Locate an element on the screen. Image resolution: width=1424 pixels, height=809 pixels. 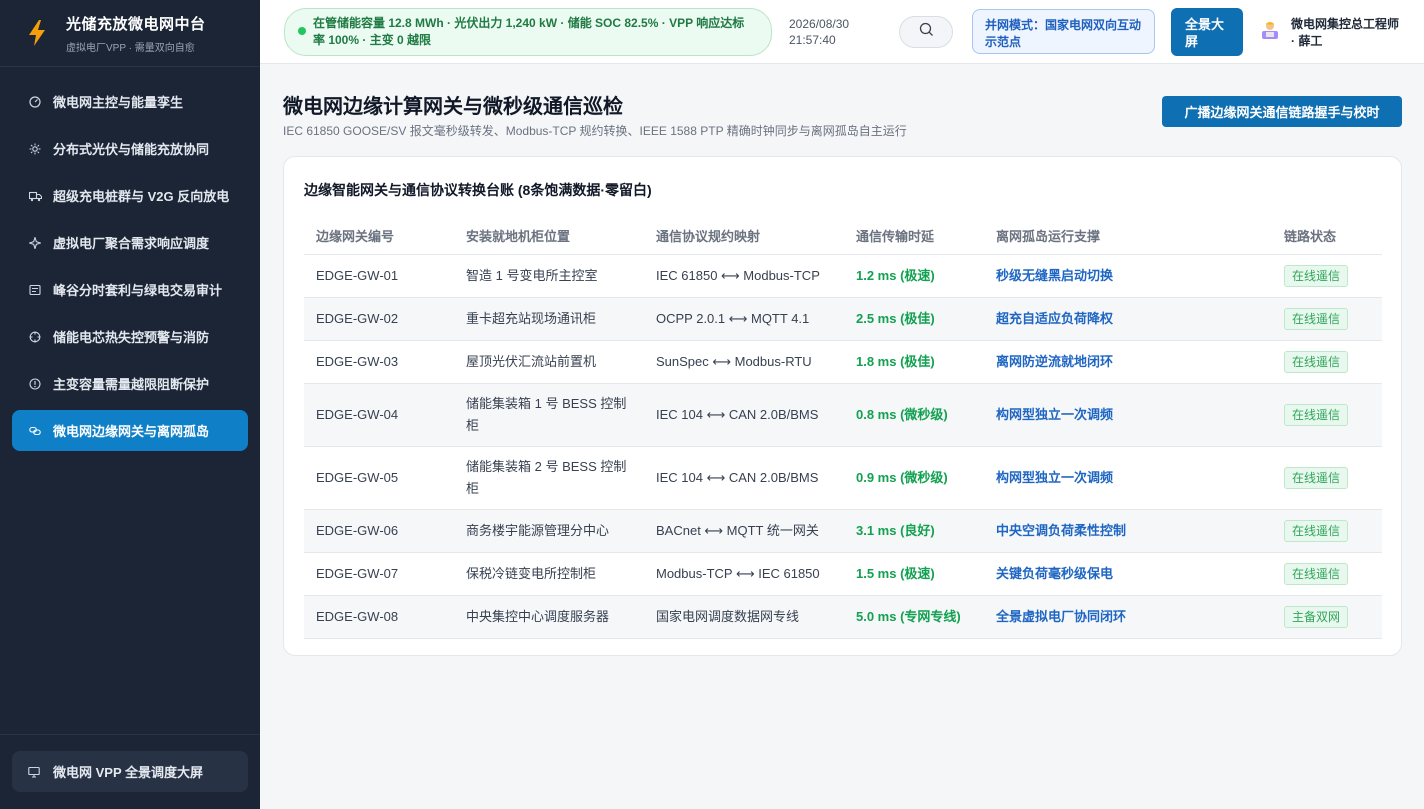
status-badge: 主备双网 is located at coordinates (1316, 616).